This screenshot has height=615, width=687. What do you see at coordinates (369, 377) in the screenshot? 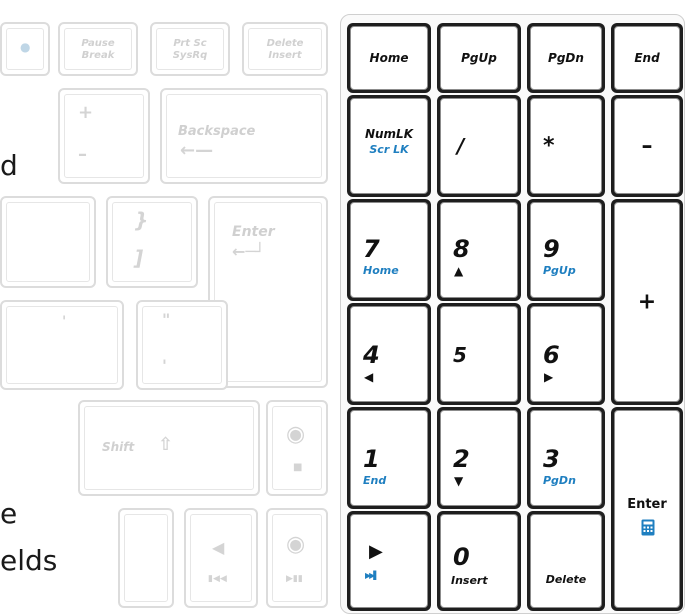
I see `arrow-left-icon: ◀` at bounding box center [369, 377].